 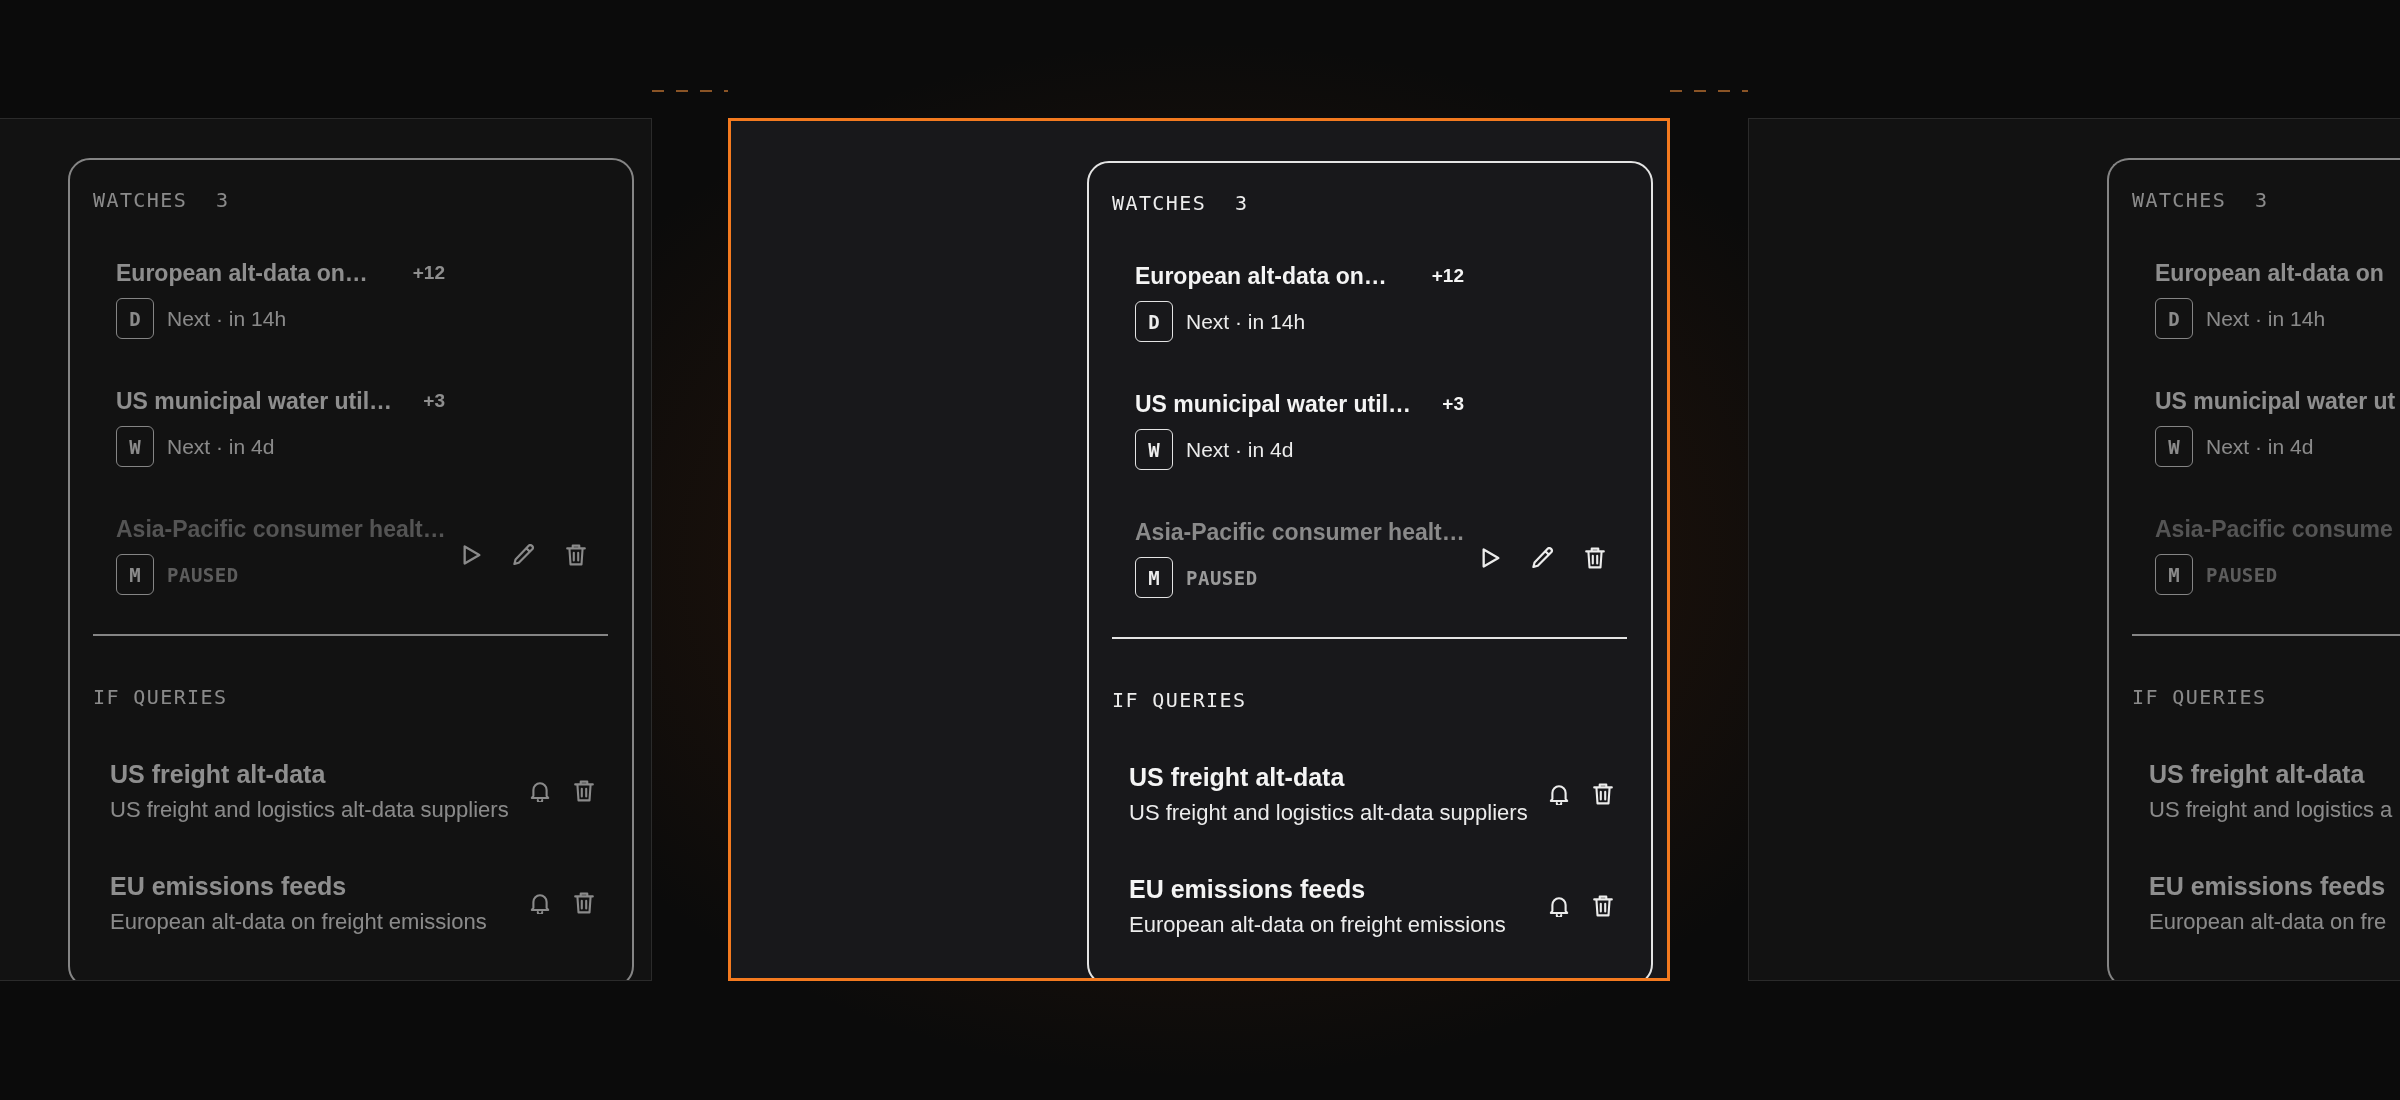 What do you see at coordinates (2275, 401) in the screenshot?
I see `watch-title: US municipal water ut` at bounding box center [2275, 401].